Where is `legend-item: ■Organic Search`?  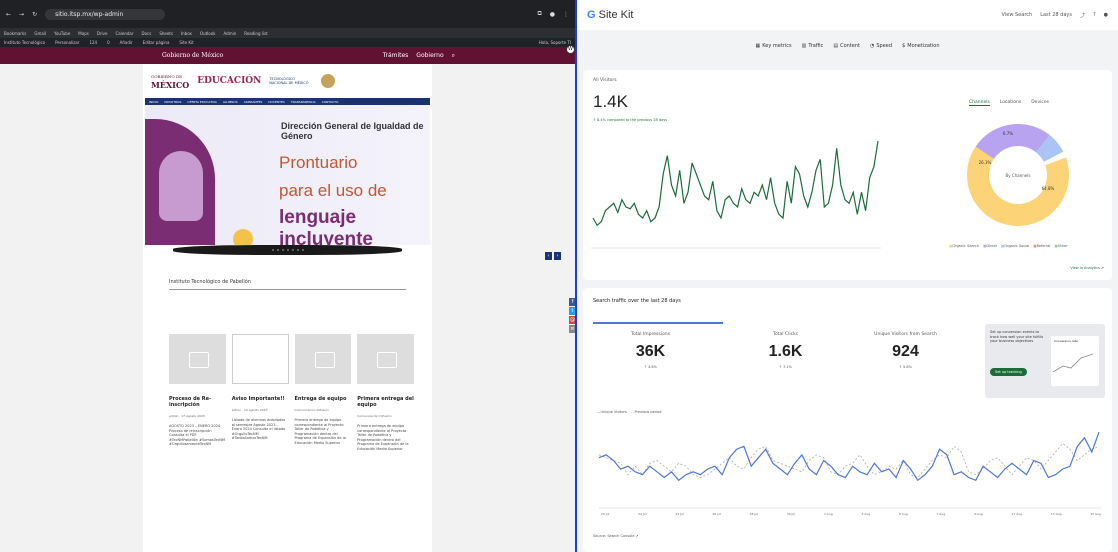
legend-item: ■Organic Search is located at coordinates (964, 246).